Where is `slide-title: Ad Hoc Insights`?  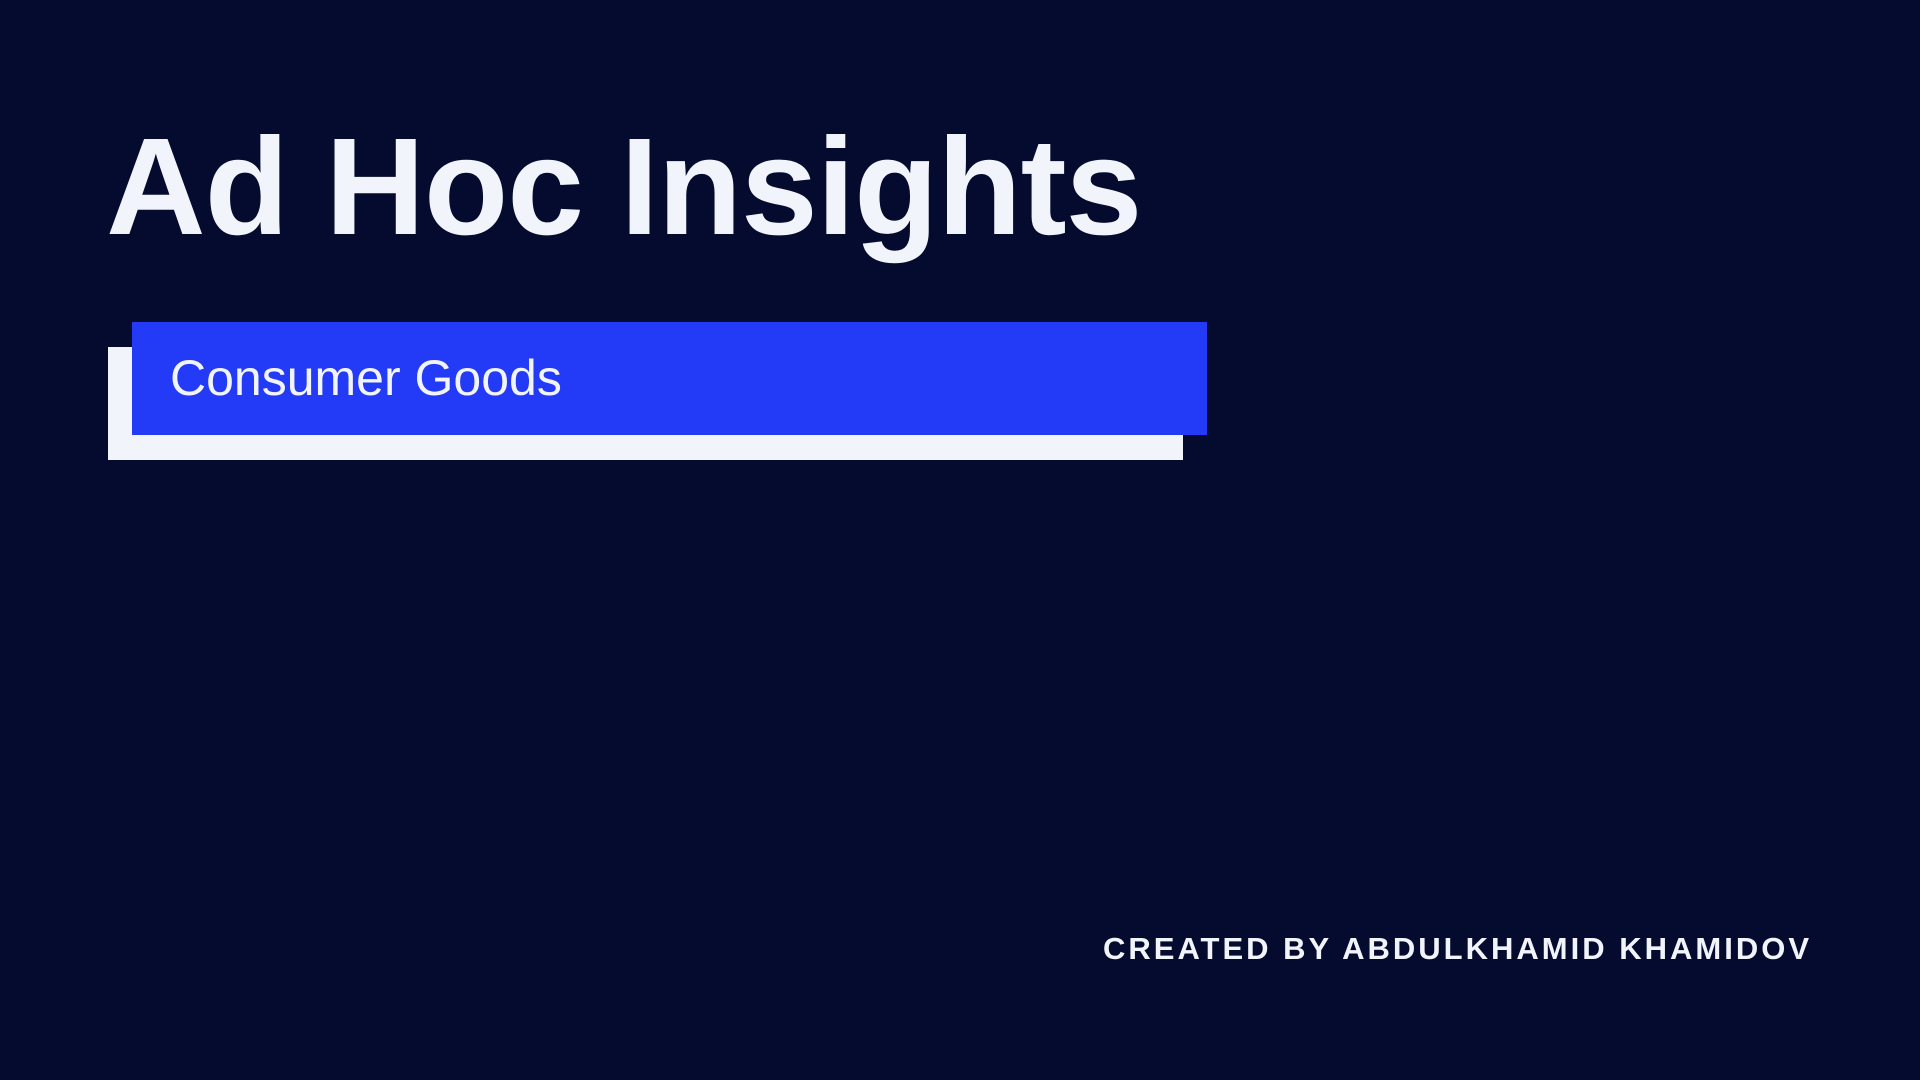
slide-title: Ad Hoc Insights is located at coordinates (624, 187).